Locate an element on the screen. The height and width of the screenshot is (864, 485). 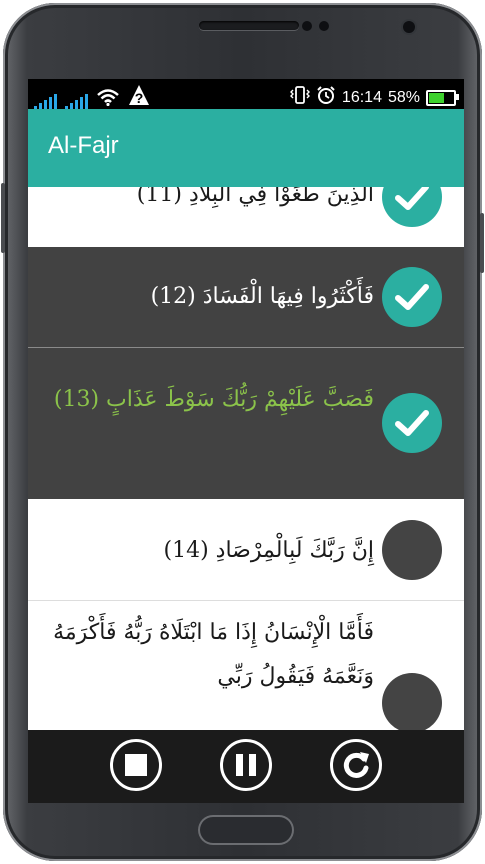
alarm-icon is located at coordinates (326, 97).